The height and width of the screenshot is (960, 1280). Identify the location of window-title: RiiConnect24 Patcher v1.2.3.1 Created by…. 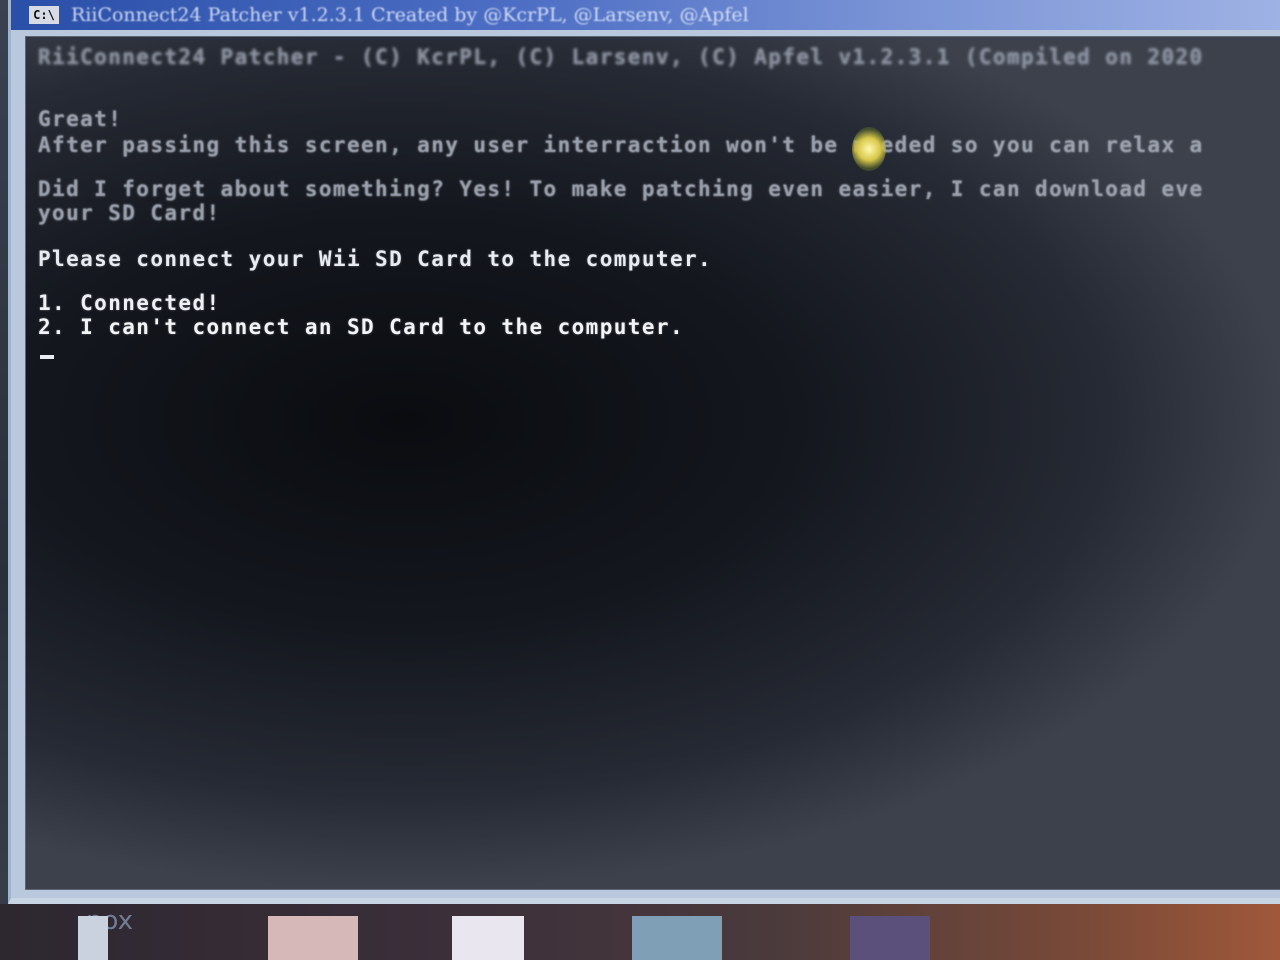
(410, 15).